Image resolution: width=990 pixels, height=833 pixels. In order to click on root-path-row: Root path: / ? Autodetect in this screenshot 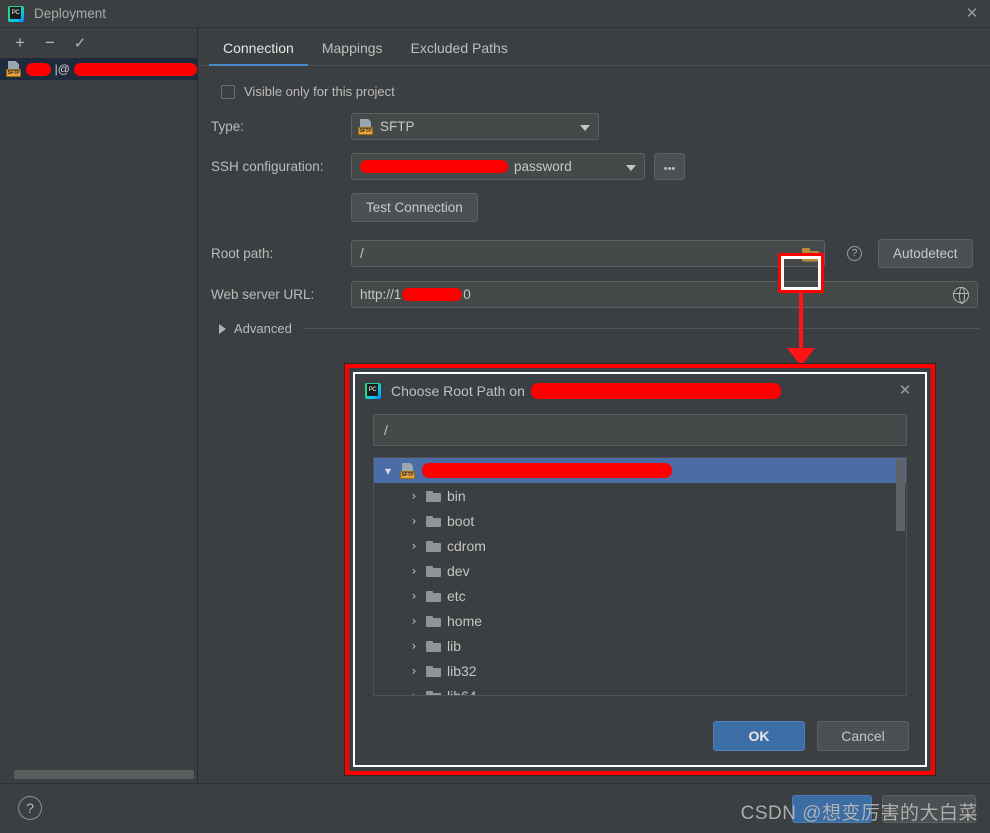, I will do `click(595, 253)`.